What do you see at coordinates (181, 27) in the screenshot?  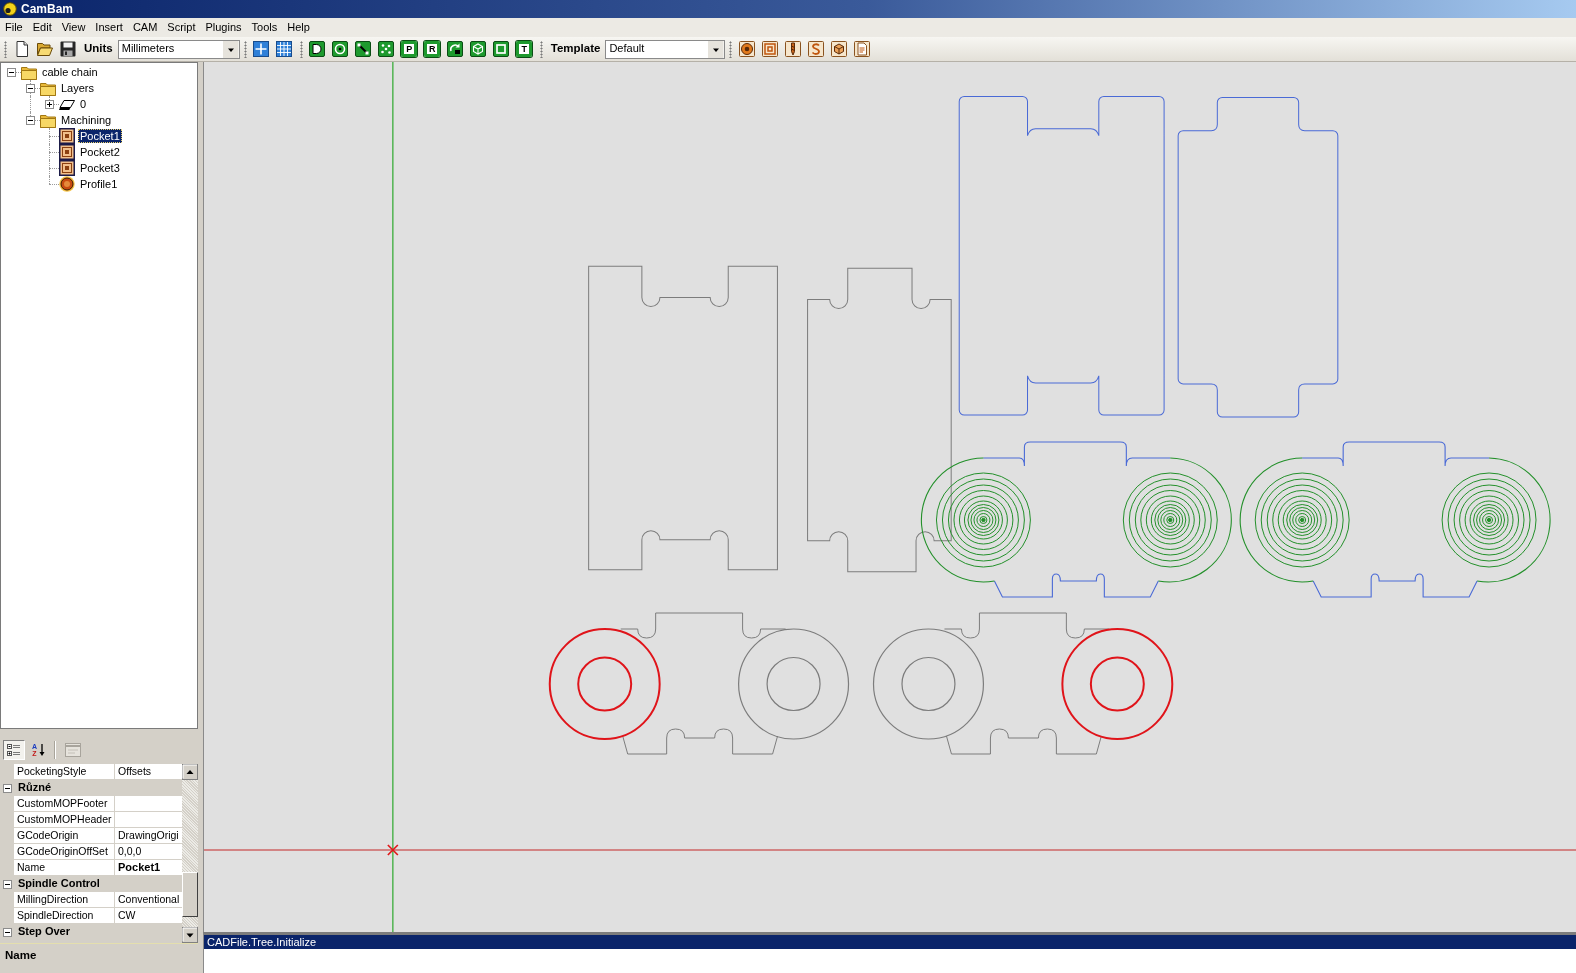 I see `menu-item: Script` at bounding box center [181, 27].